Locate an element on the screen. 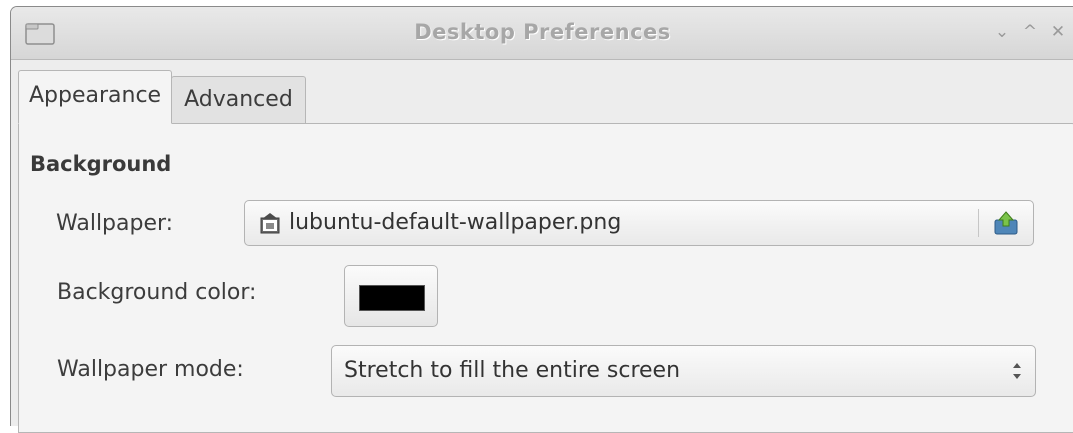  chooser-separator is located at coordinates (978, 223).